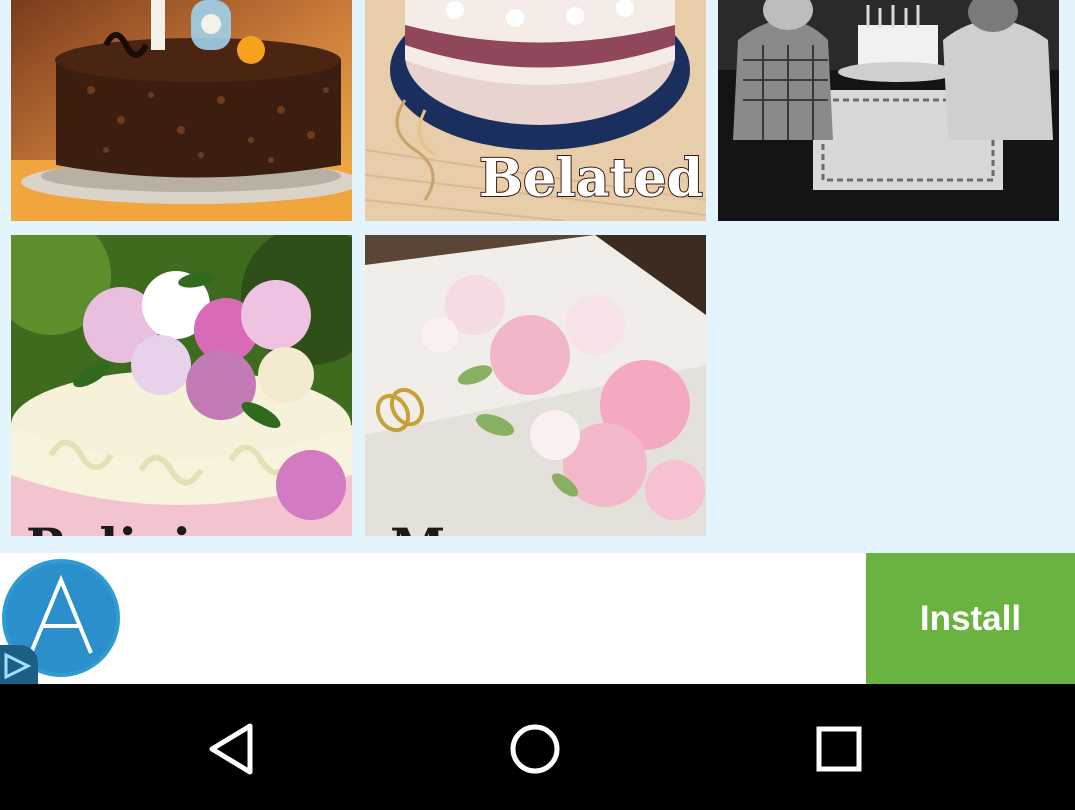  Describe the element at coordinates (417, 526) in the screenshot. I see `tile-caption-marriage: M` at that location.